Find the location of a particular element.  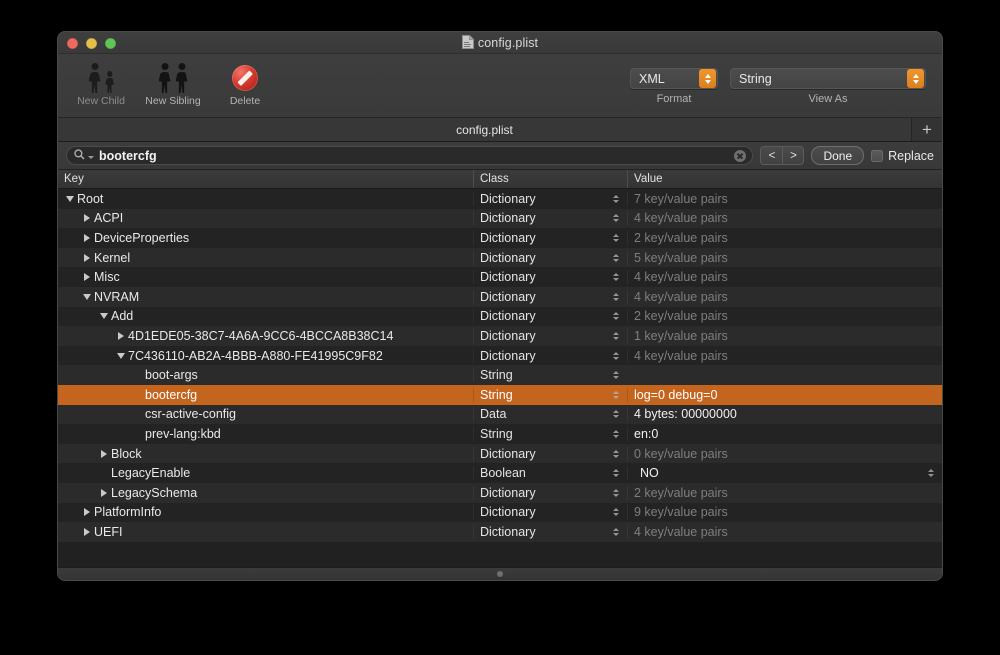

search-field: bootercfg is located at coordinates (410, 155).